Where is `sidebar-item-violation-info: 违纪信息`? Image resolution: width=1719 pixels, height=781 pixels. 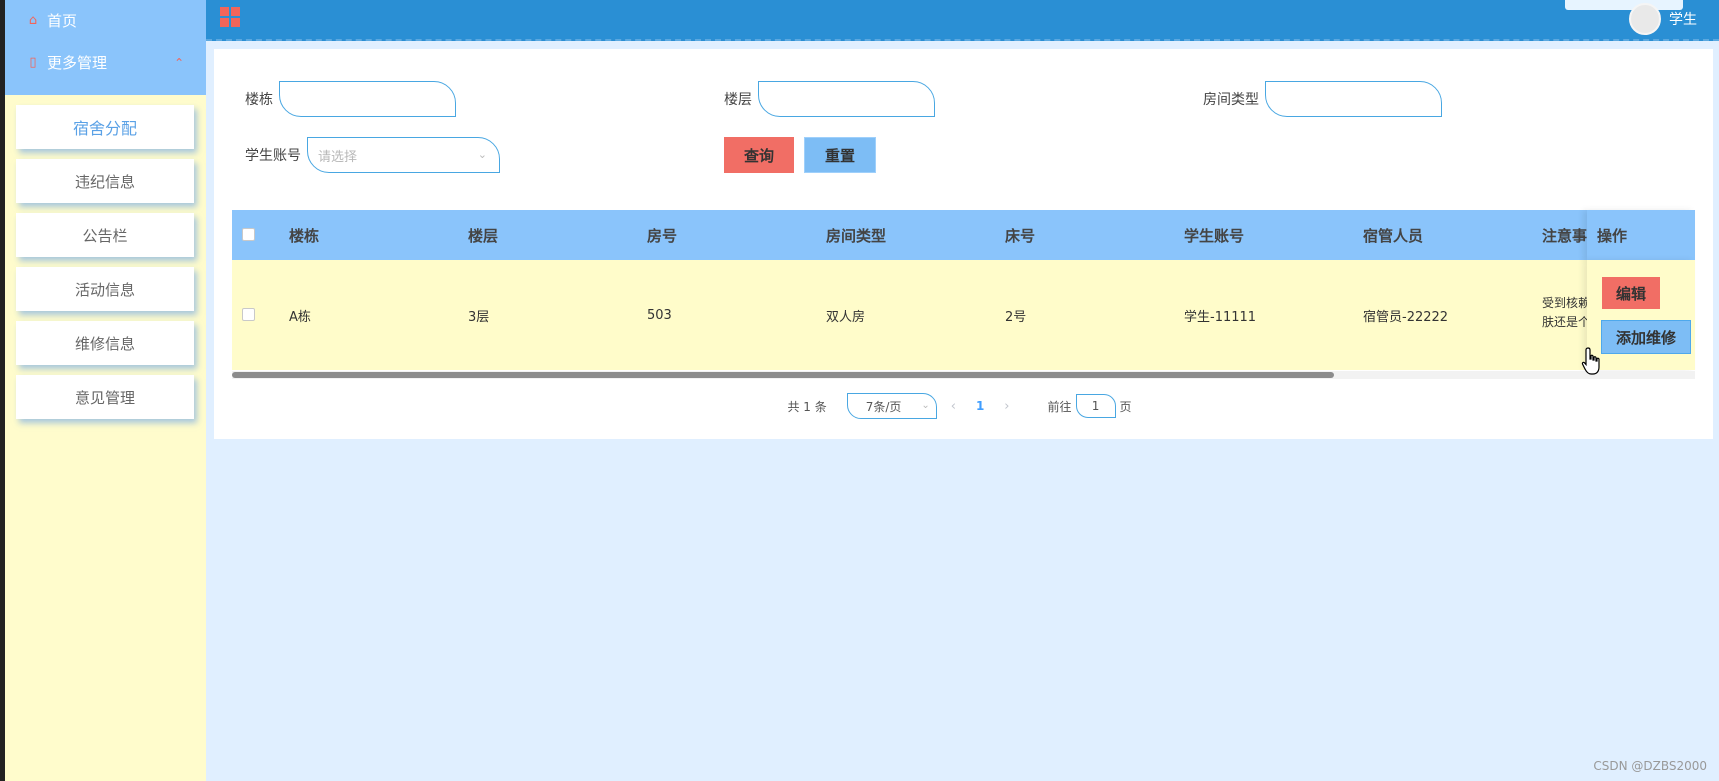
sidebar-item-violation-info: 违纪信息 is located at coordinates (105, 181).